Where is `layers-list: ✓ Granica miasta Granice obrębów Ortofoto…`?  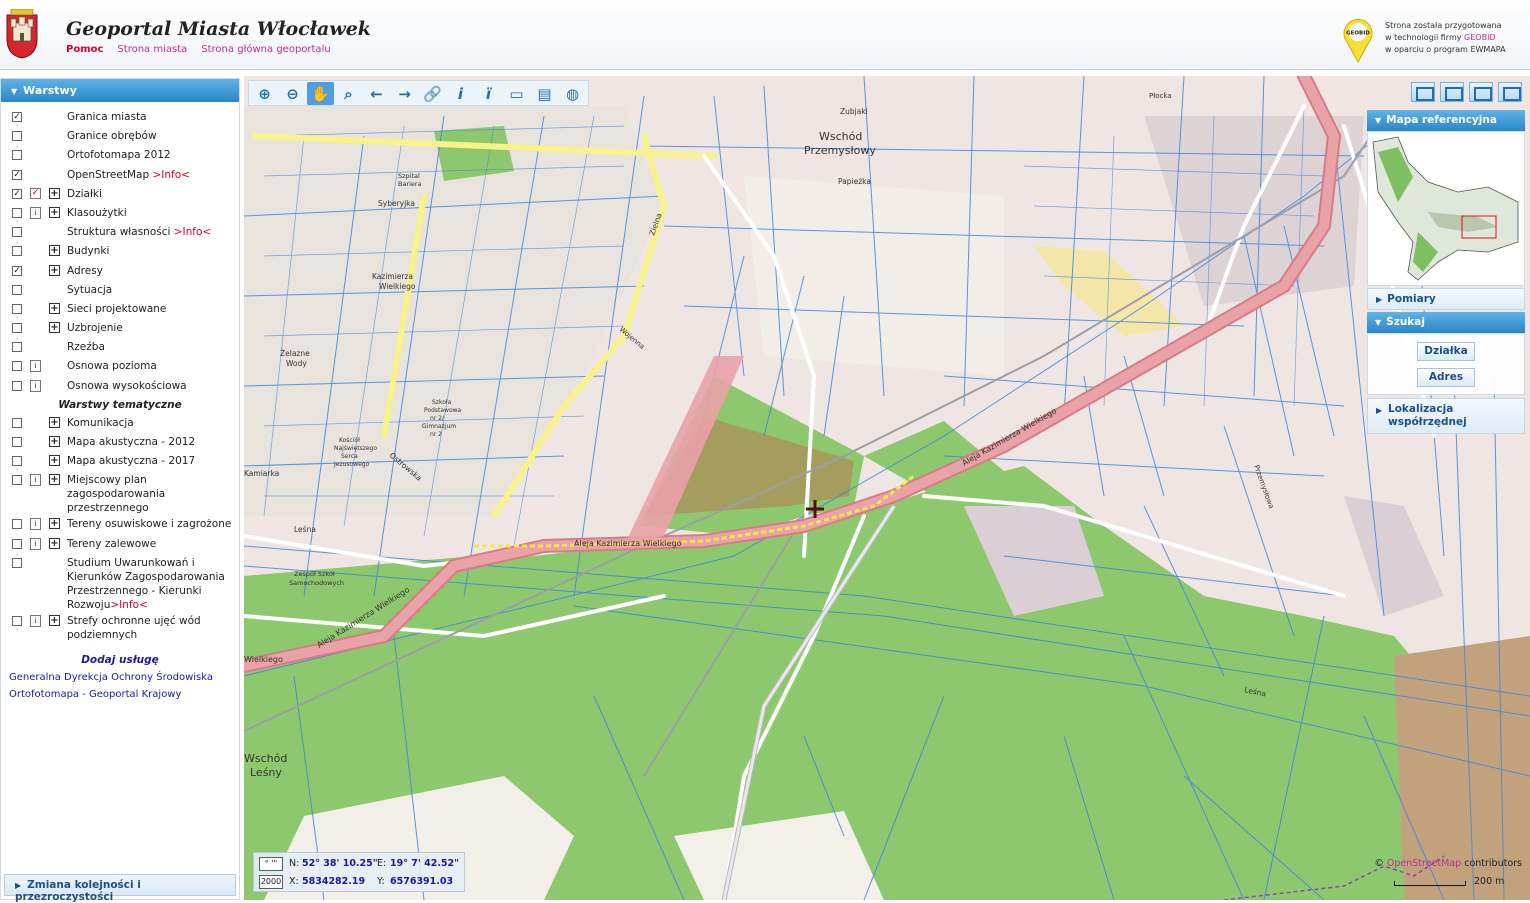 layers-list: ✓ Granica miasta Granice obrębów Ortofoto… is located at coordinates (120, 401).